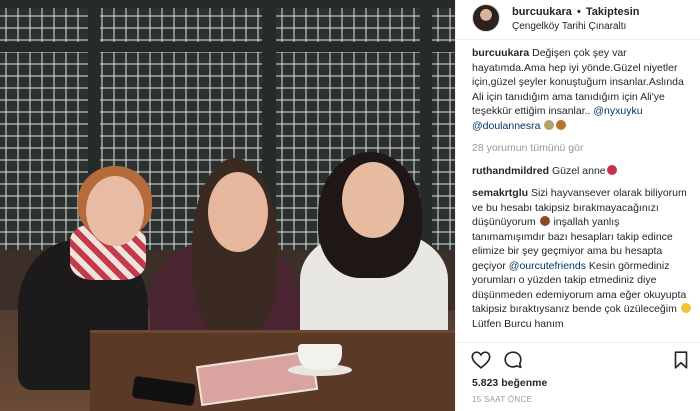  Describe the element at coordinates (238, 212) in the screenshot. I see `person-middle-face` at that location.